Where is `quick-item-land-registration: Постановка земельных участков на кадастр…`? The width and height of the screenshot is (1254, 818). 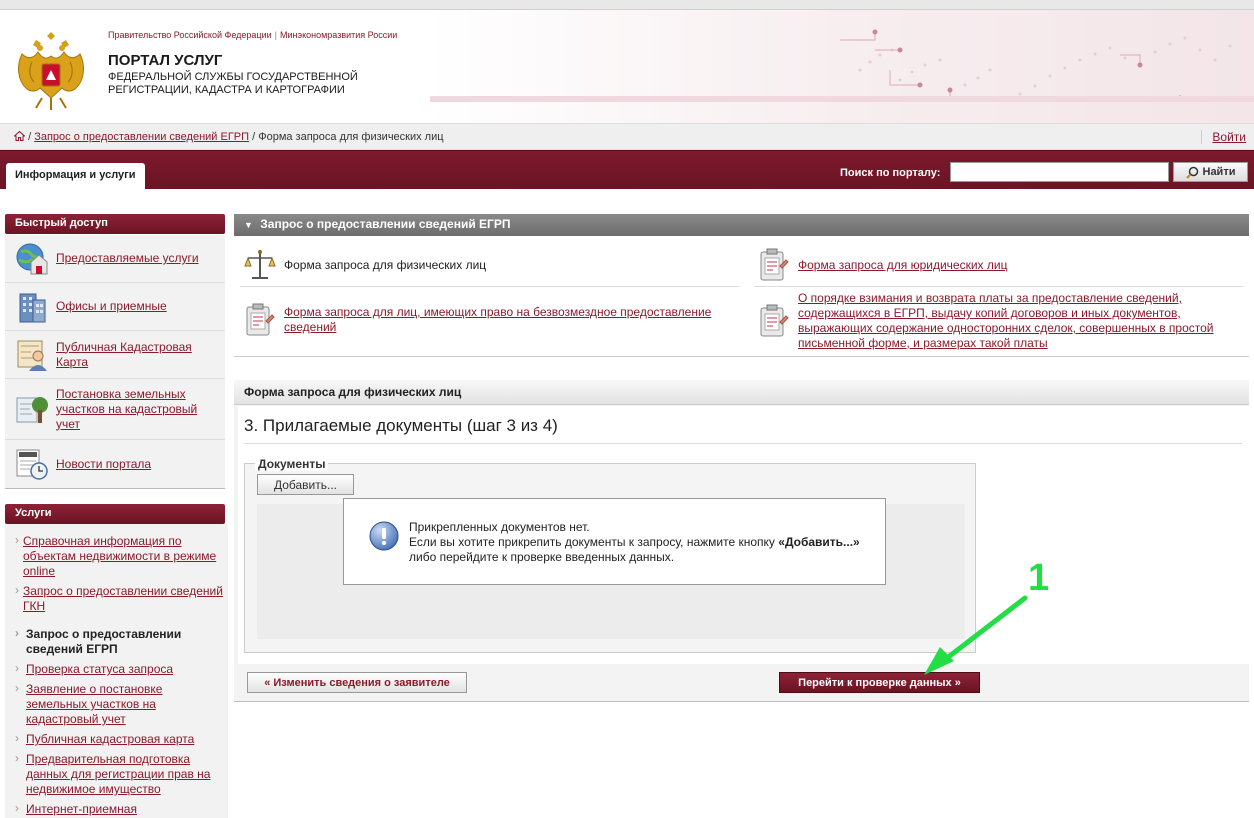
quick-item-land-registration: Постановка земельных участков на кадастр… is located at coordinates (115, 409).